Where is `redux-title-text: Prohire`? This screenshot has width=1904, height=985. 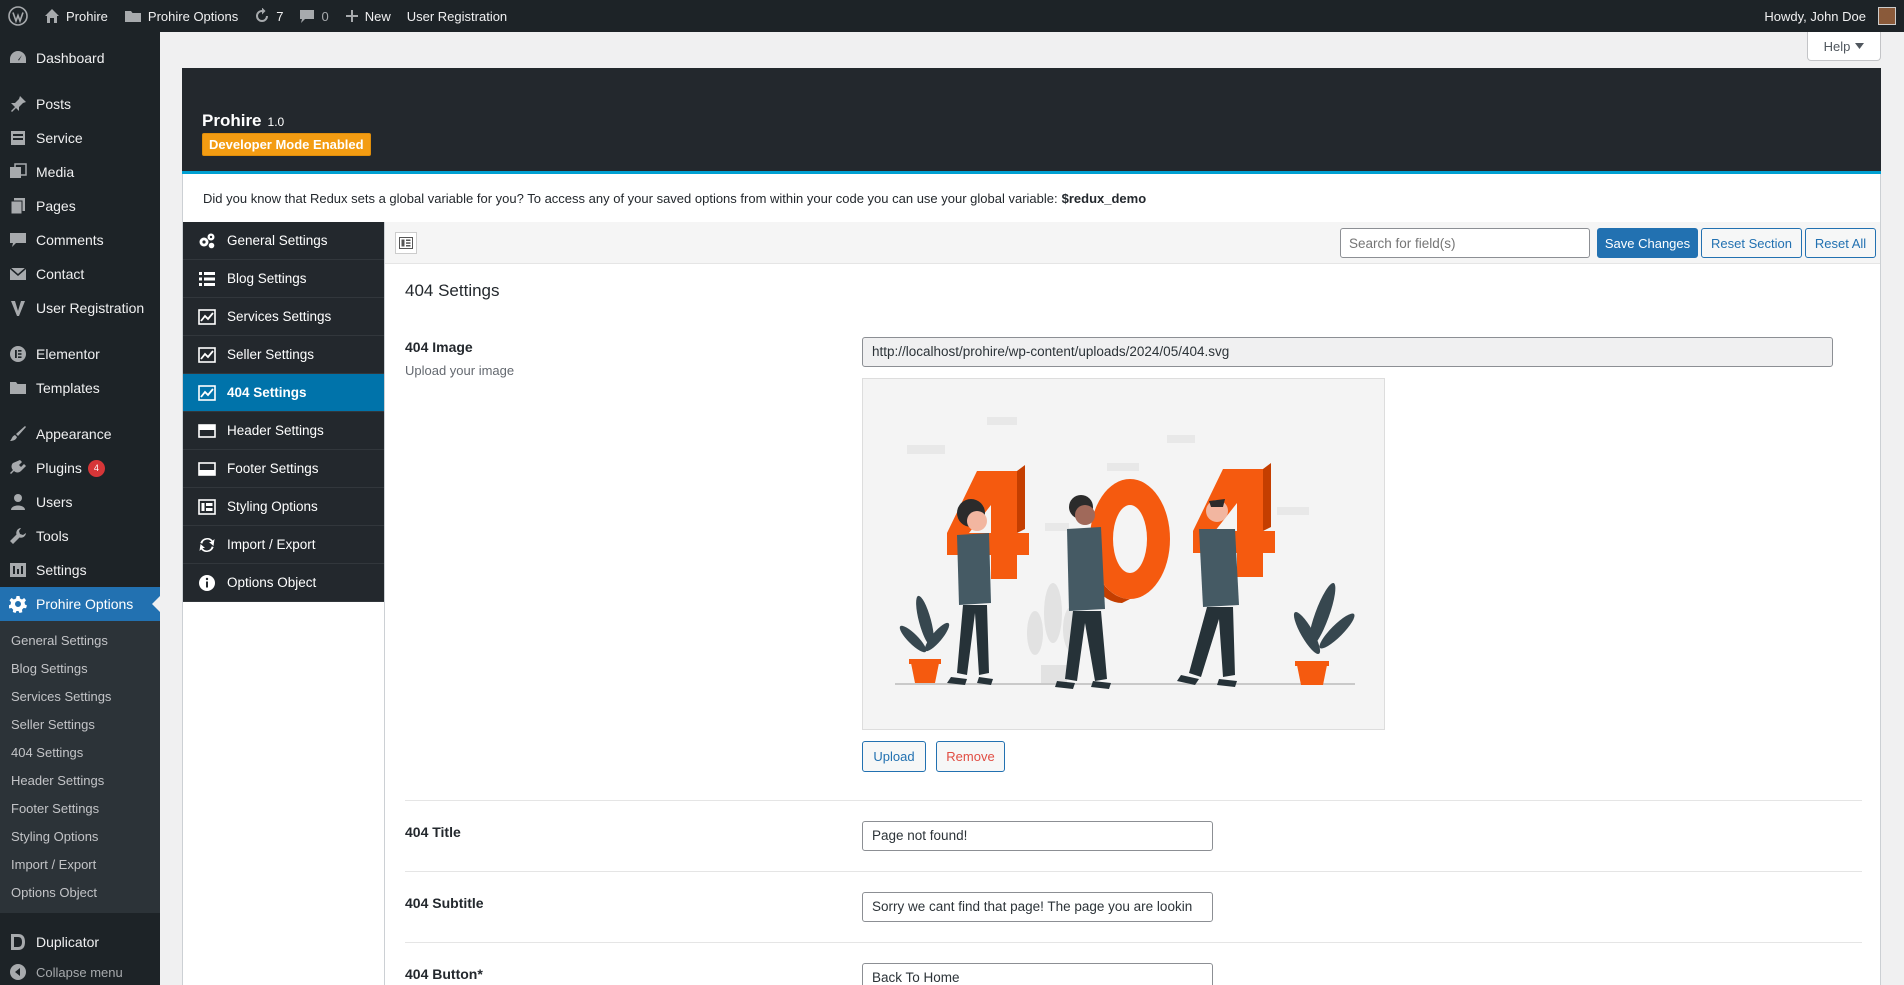
redux-title-text: Prohire is located at coordinates (232, 120).